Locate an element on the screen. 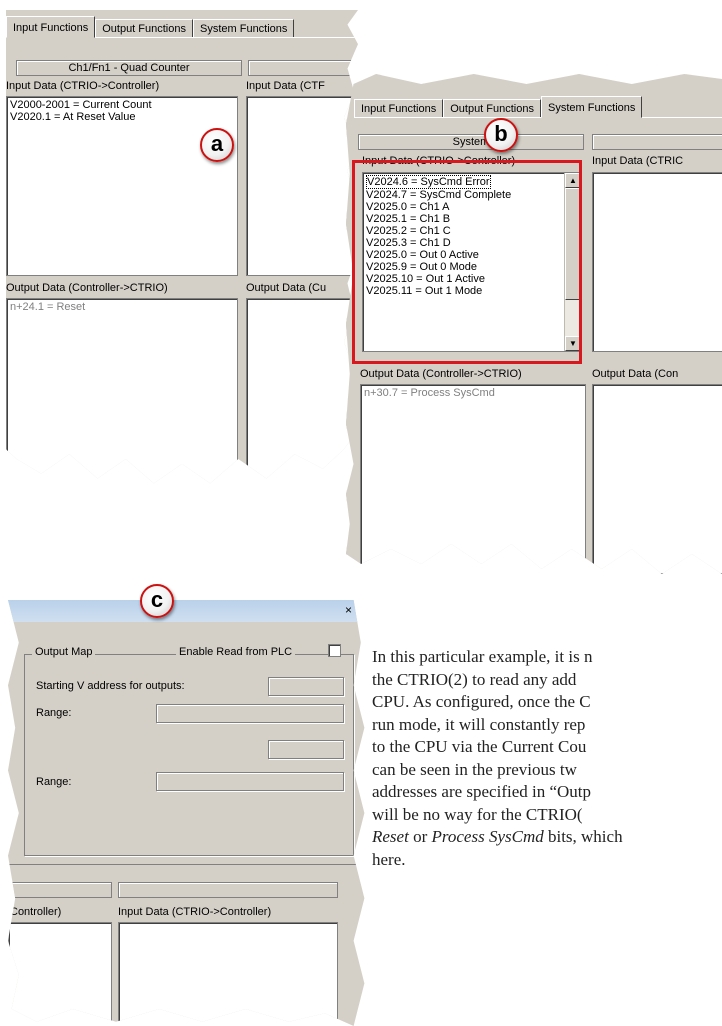  input-data-label-2: Input Data (CTRIC is located at coordinates (638, 161).